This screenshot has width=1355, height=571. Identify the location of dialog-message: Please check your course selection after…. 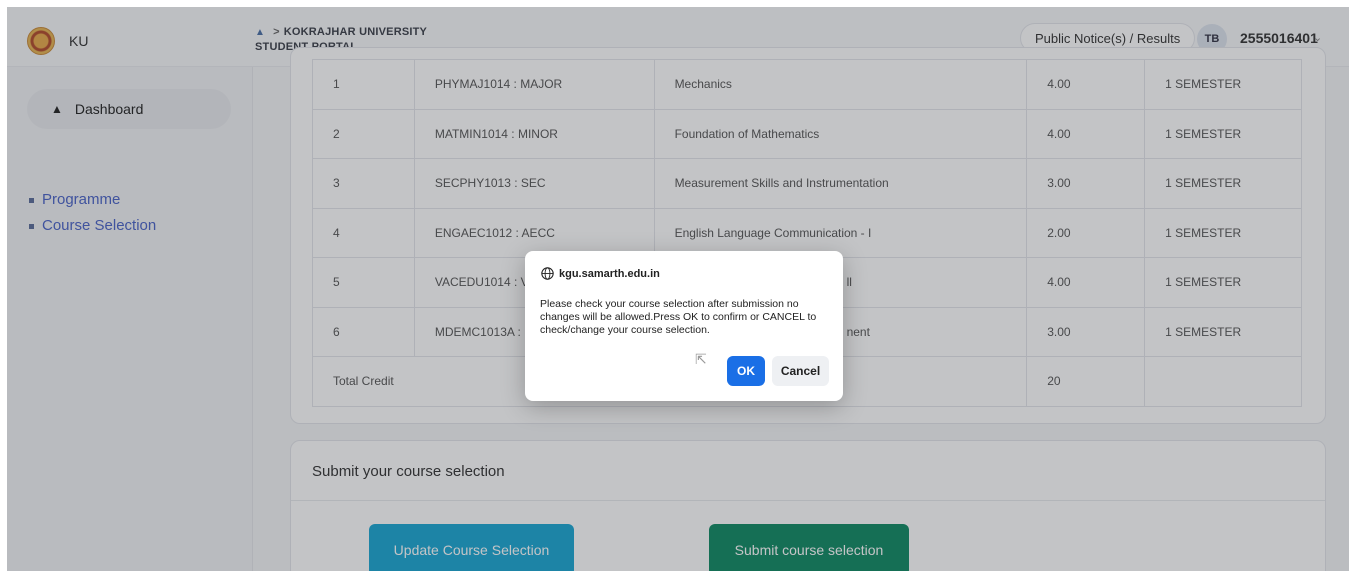
(678, 317).